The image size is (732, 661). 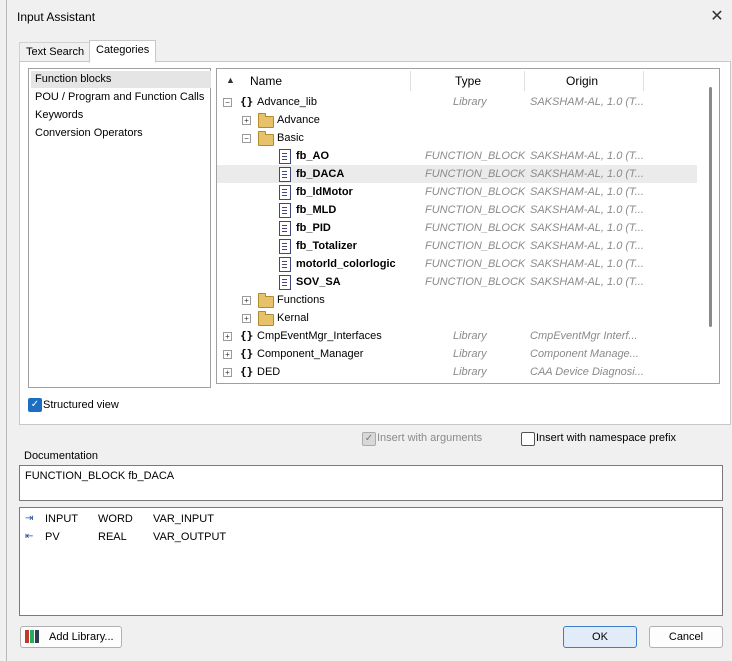 I want to click on insert-with-arguments-label: Insert with arguments, so click(x=430, y=438).